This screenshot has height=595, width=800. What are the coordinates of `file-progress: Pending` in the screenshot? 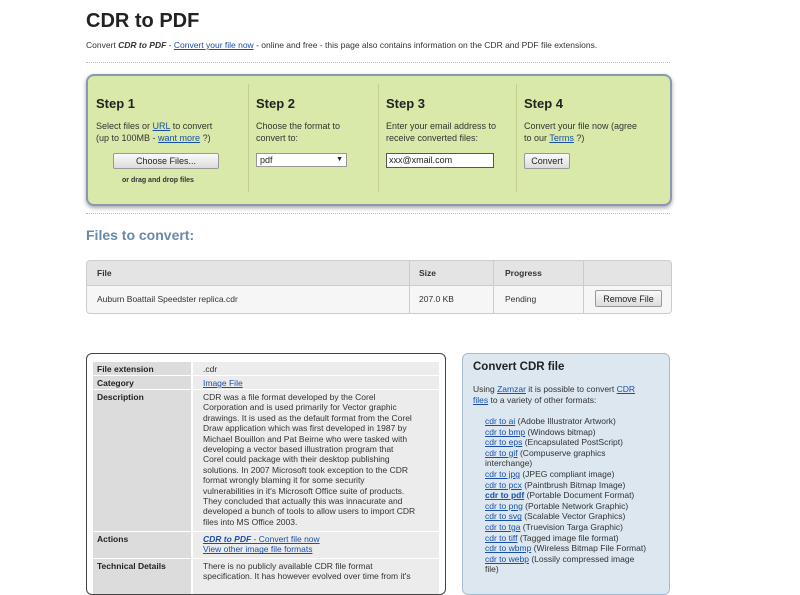 It's located at (521, 299).